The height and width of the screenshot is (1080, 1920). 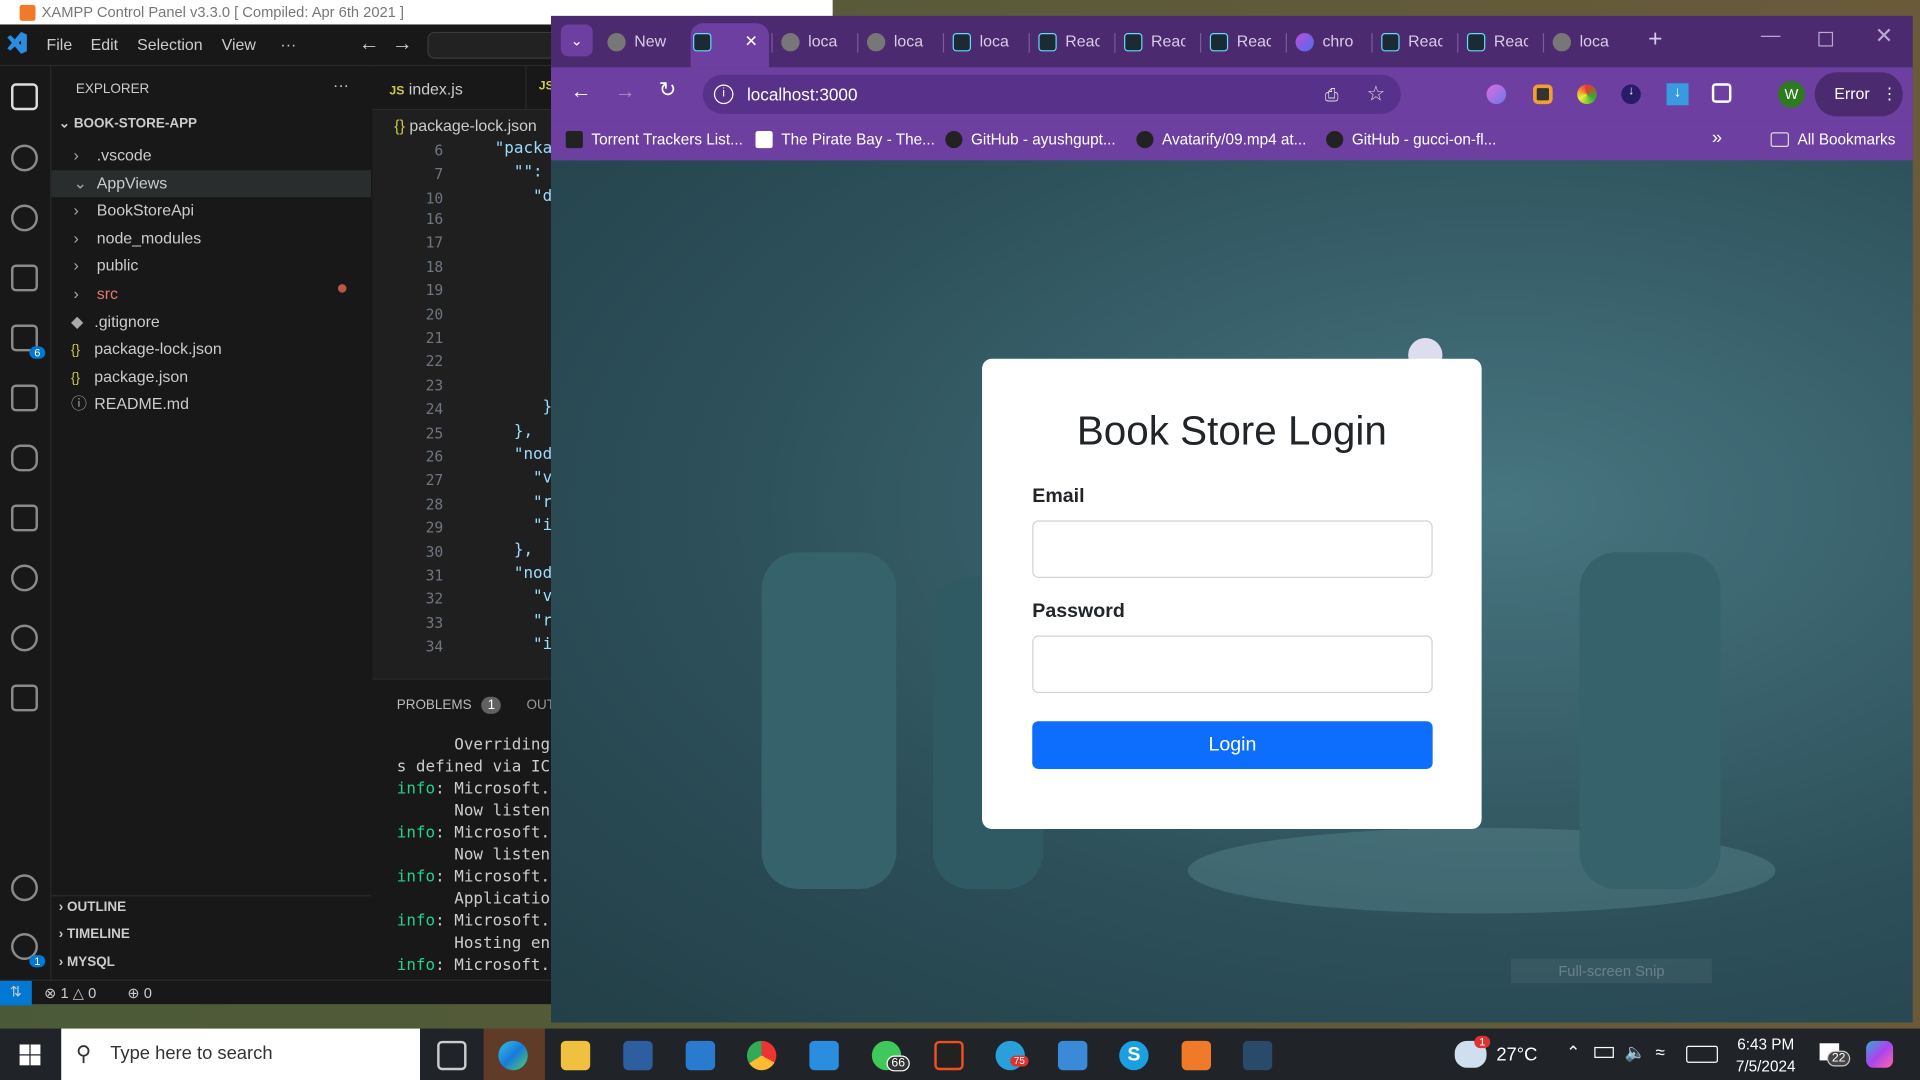 I want to click on skype-icon: S, so click(x=1134, y=1055).